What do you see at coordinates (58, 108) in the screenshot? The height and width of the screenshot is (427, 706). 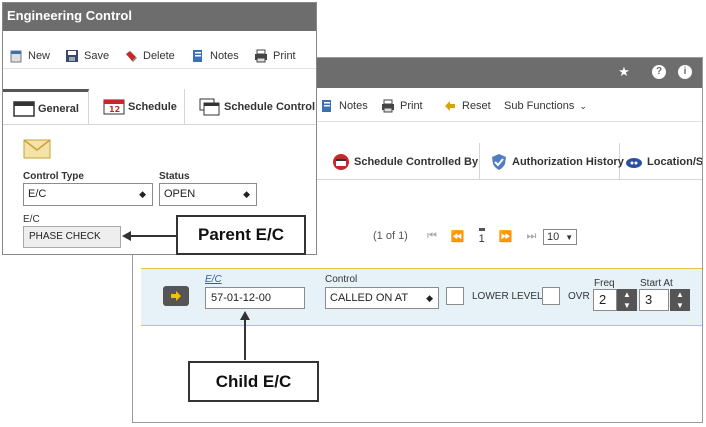 I see `tab-label: General` at bounding box center [58, 108].